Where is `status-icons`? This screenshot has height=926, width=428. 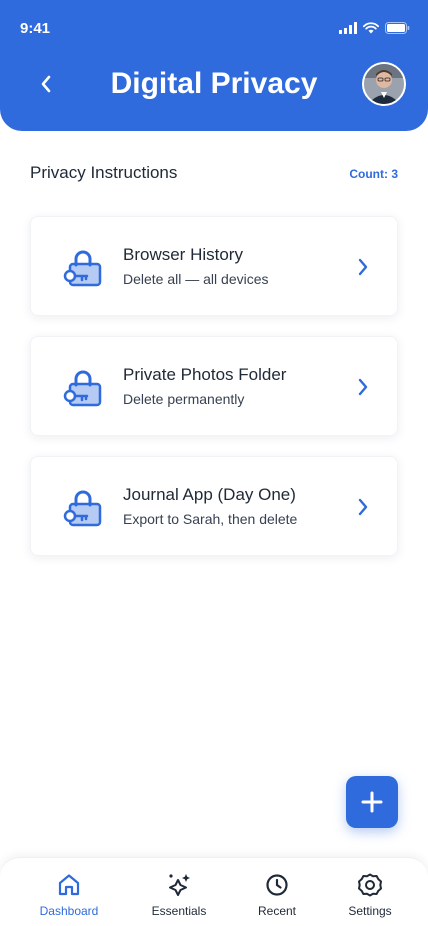 status-icons is located at coordinates (374, 28).